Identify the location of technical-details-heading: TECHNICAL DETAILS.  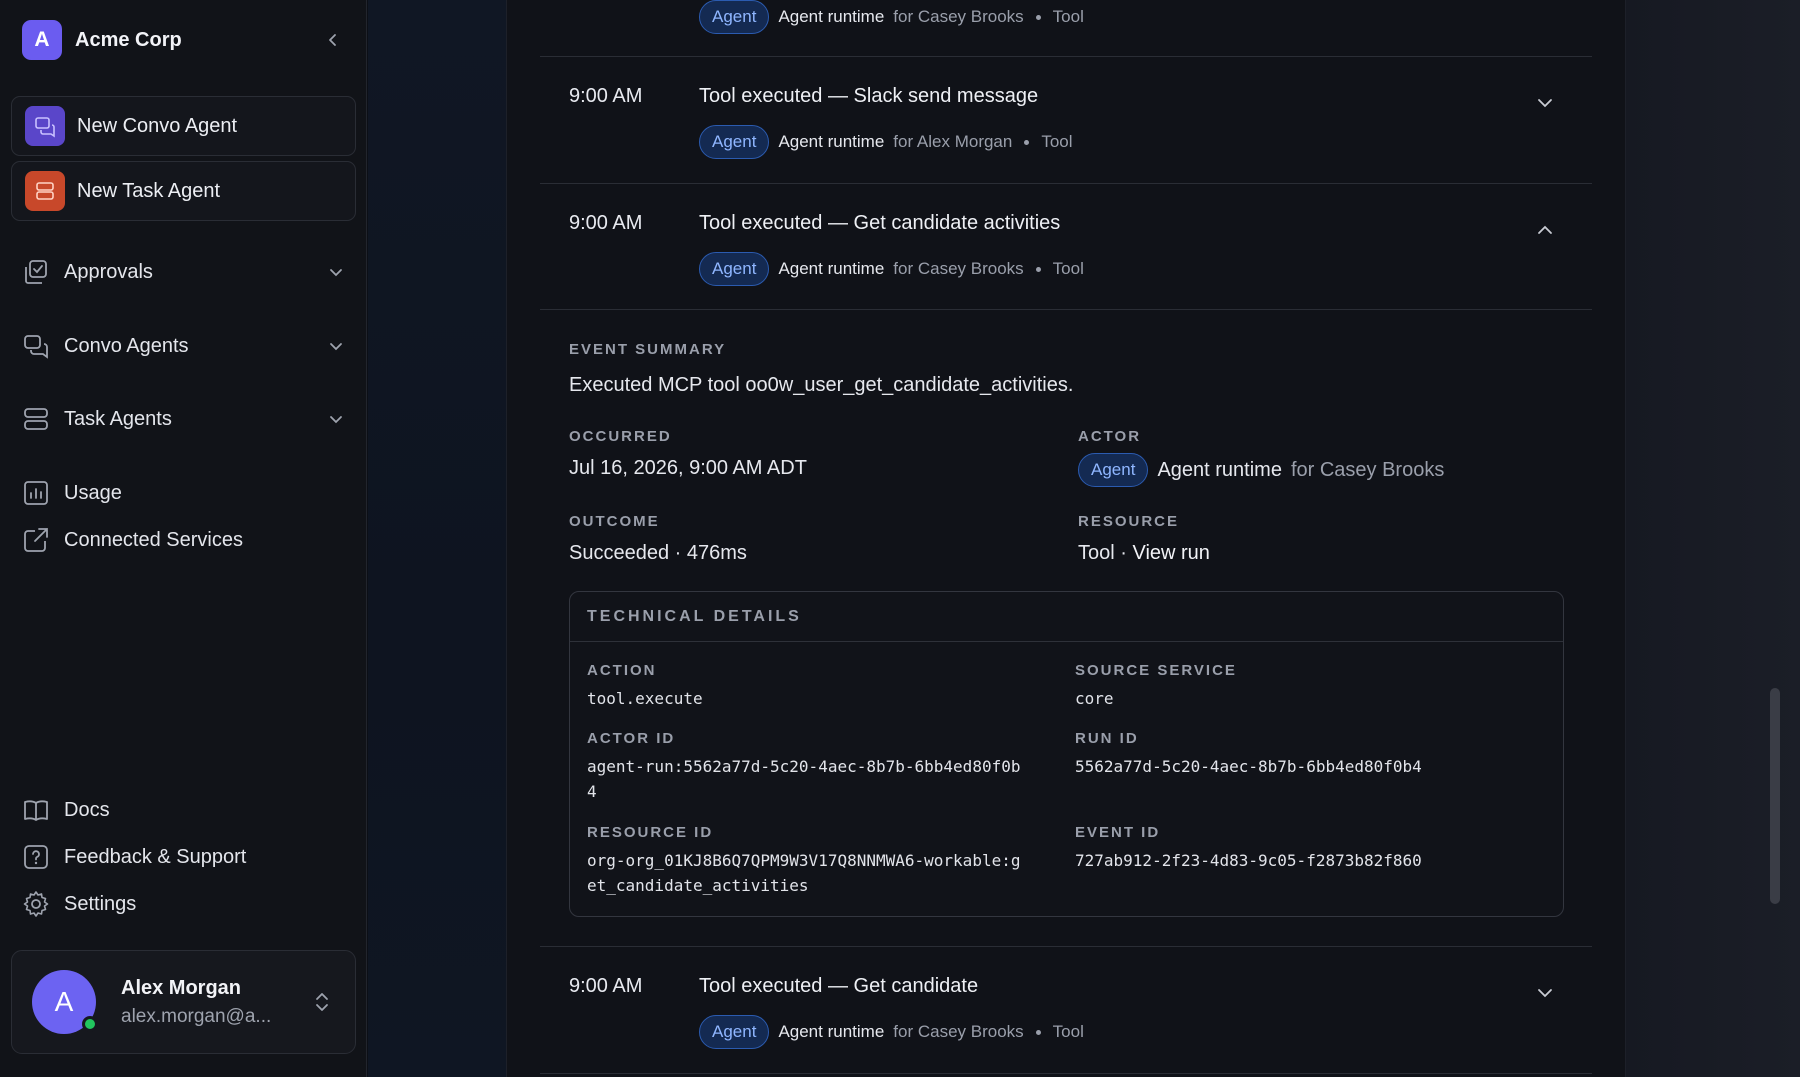
(694, 616).